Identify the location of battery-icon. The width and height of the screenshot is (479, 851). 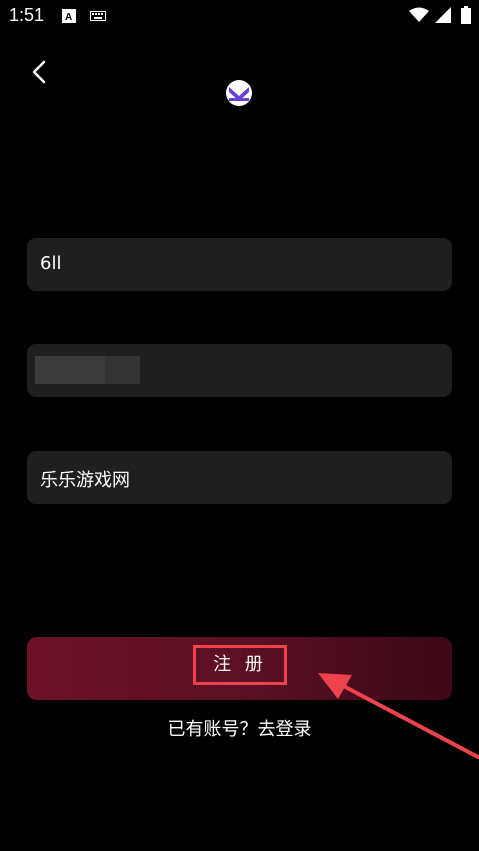
(466, 15).